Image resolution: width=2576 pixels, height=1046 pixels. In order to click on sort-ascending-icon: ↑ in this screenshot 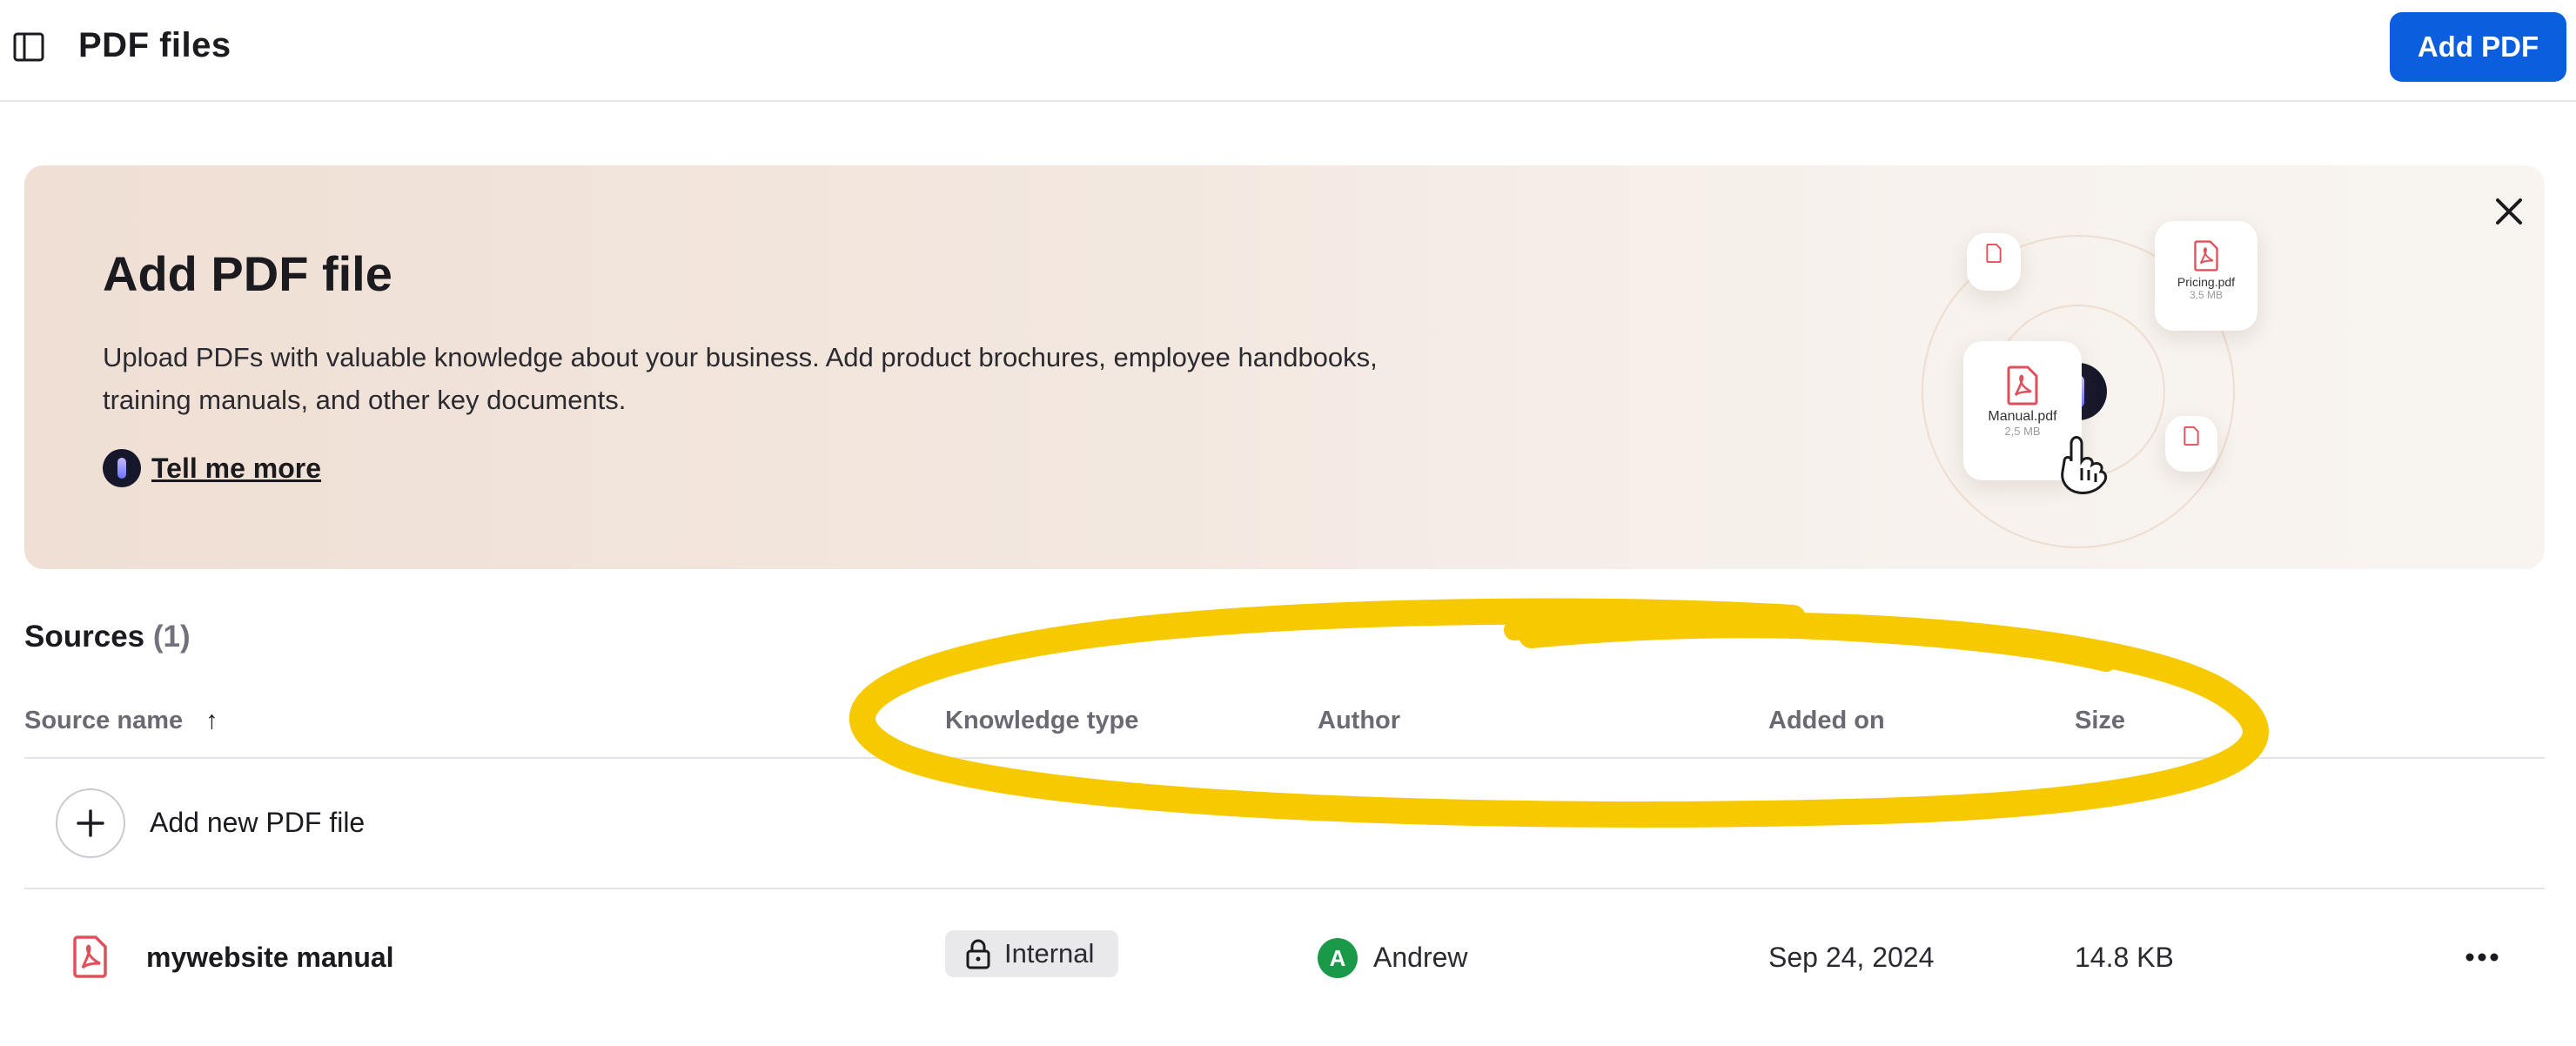, I will do `click(211, 720)`.